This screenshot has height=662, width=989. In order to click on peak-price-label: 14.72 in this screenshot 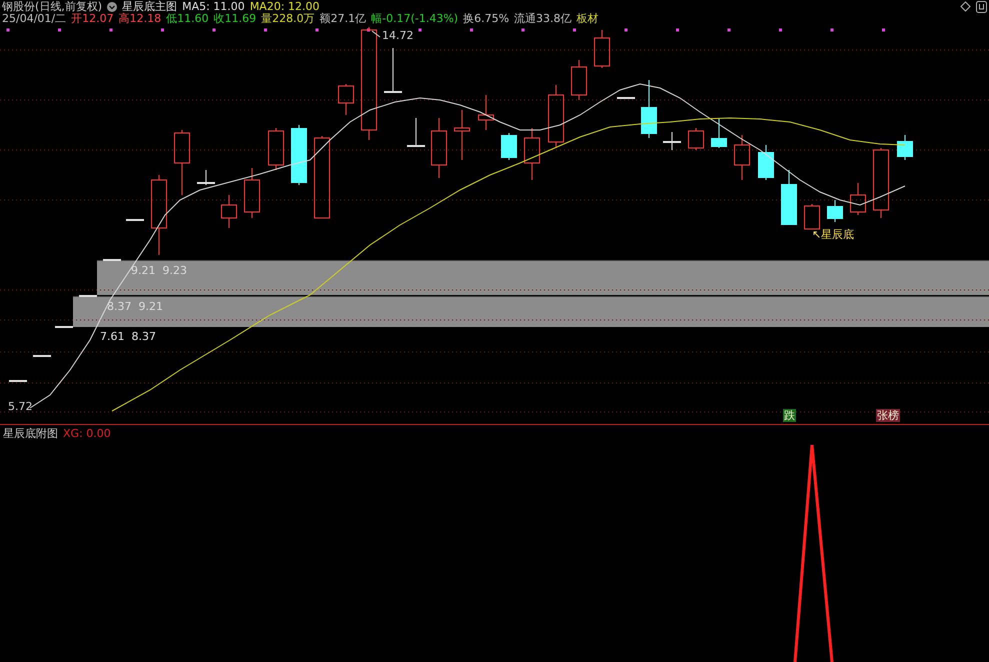, I will do `click(398, 35)`.